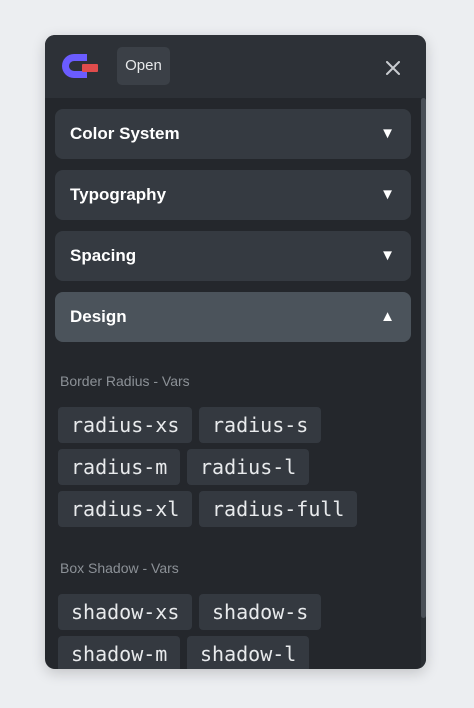 Image resolution: width=474 pixels, height=708 pixels. I want to click on token-chip-shadow-xs: shadow-xs, so click(125, 612).